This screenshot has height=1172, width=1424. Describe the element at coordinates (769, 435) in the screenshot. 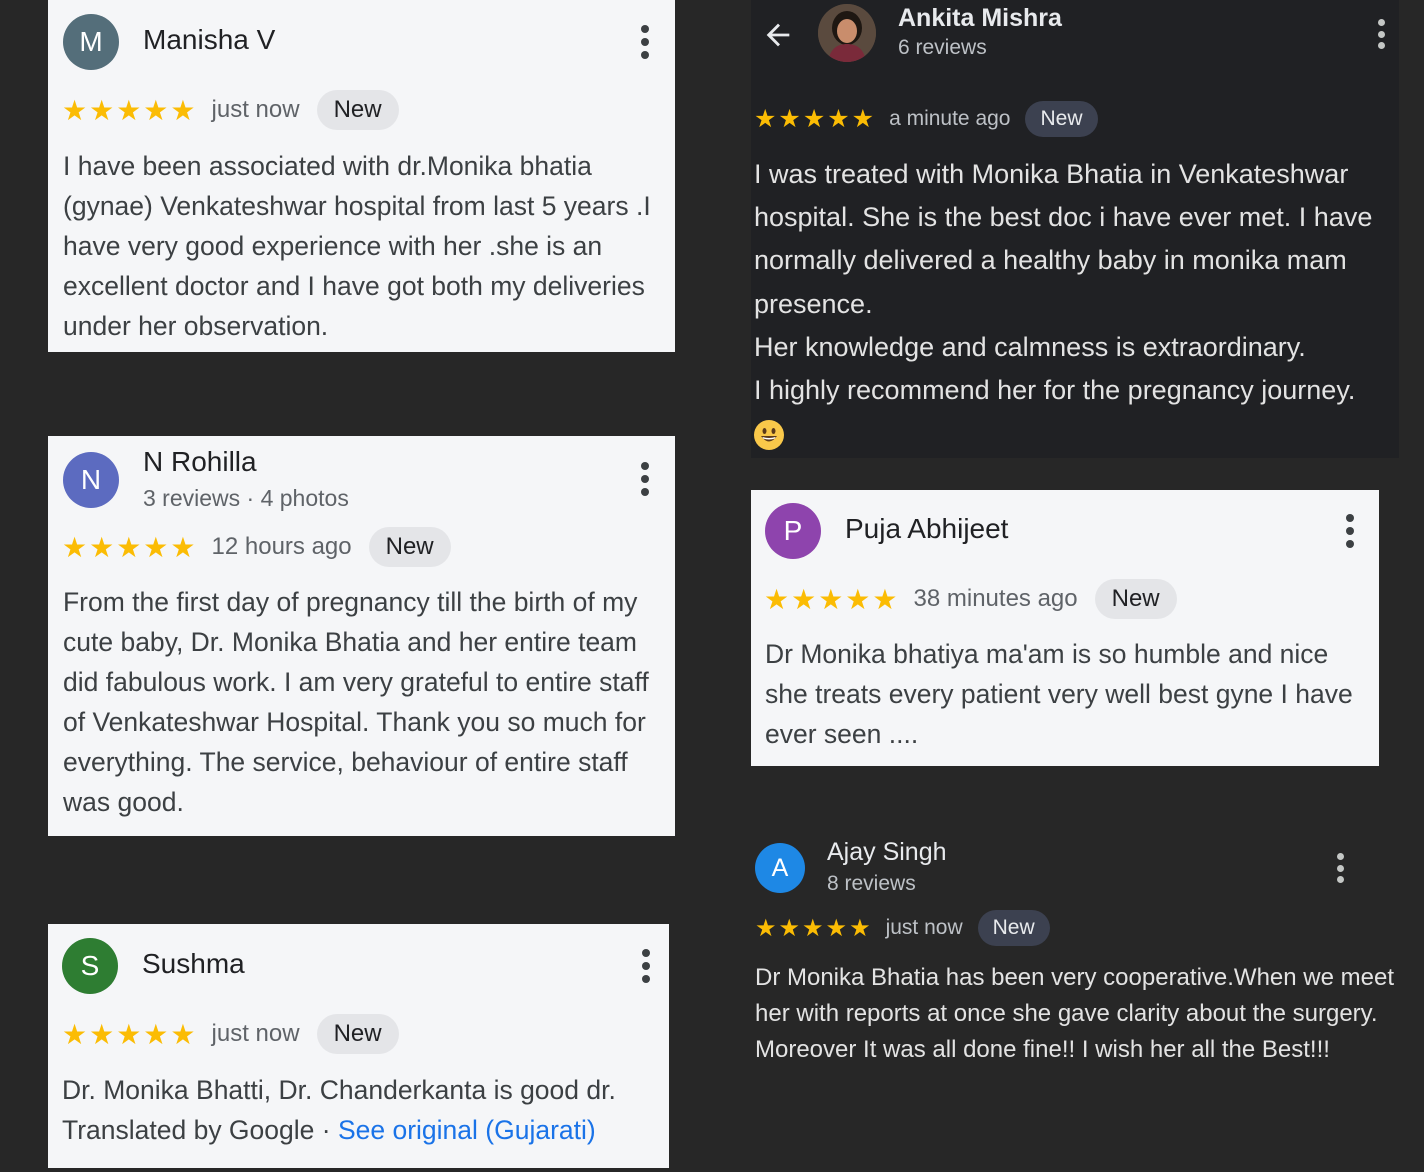

I see `grinning-face-icon` at that location.